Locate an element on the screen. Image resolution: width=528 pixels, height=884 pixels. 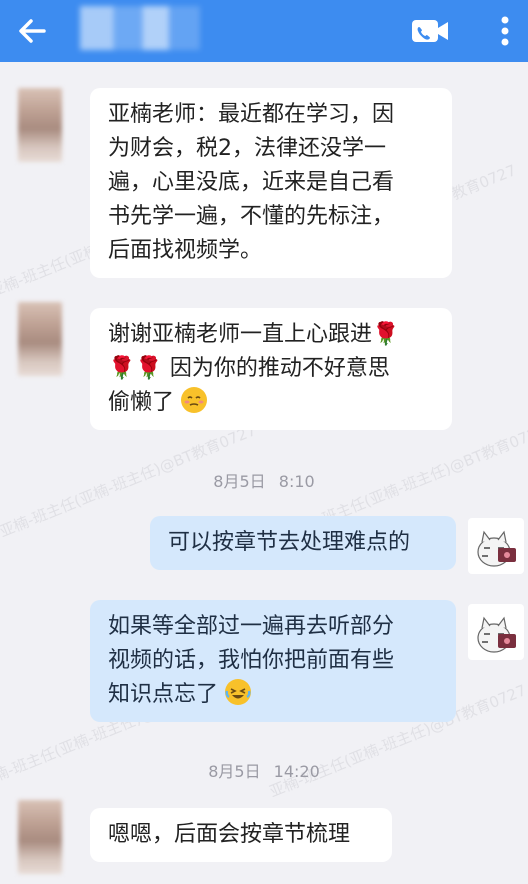
video-call-icon is located at coordinates (430, 31).